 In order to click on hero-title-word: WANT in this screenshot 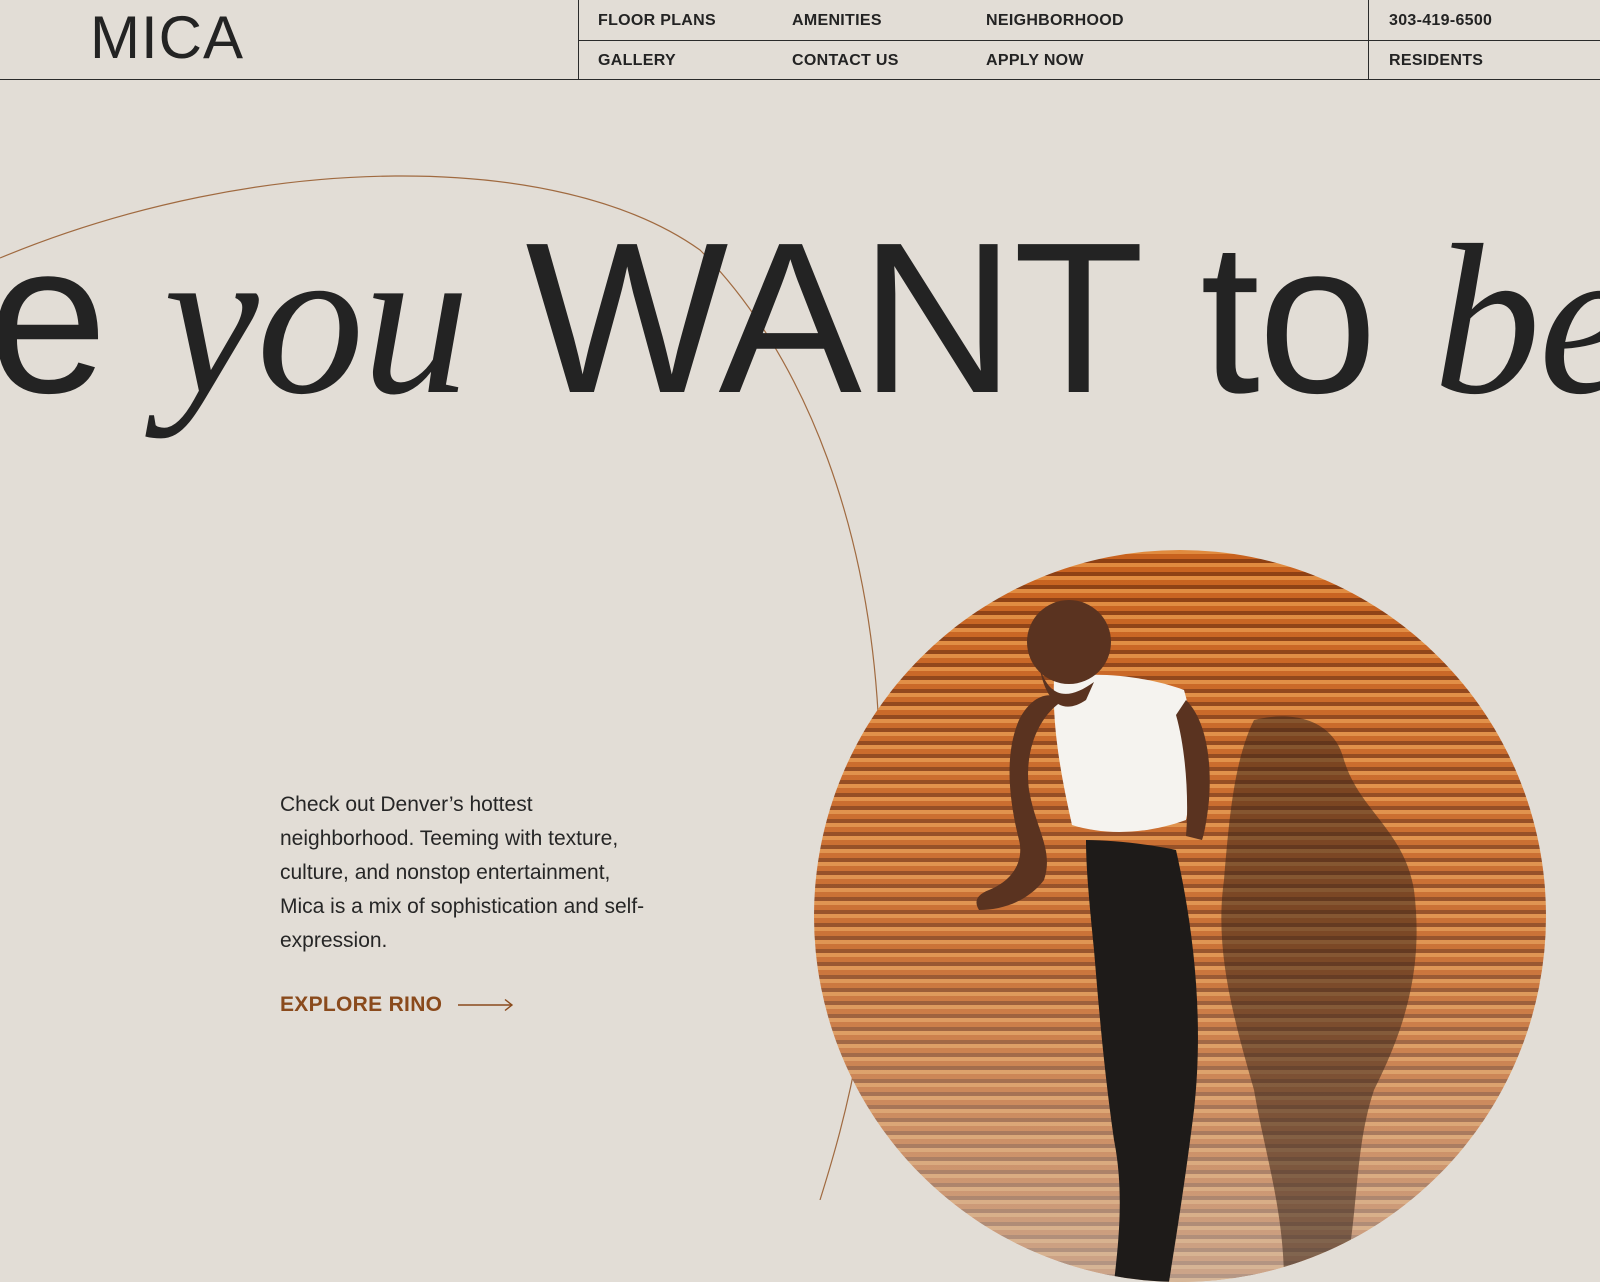, I will do `click(834, 317)`.